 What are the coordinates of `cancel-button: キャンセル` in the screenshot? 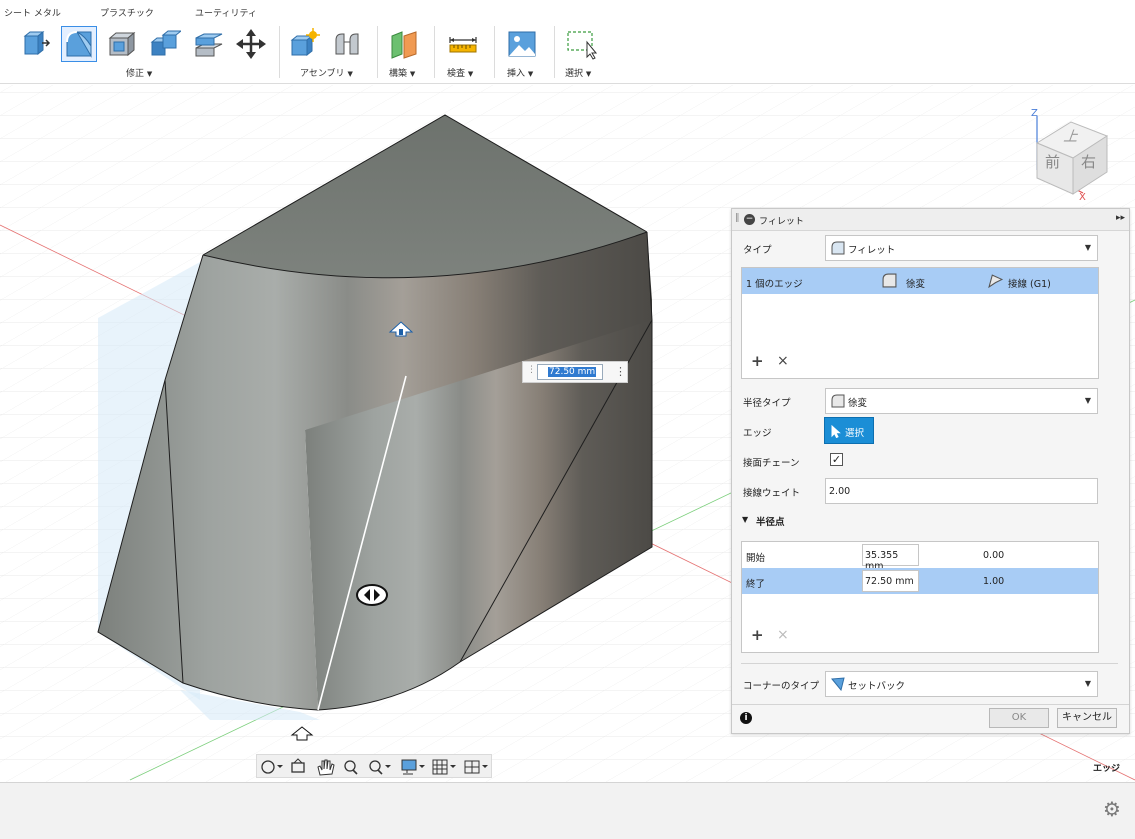 It's located at (1087, 718).